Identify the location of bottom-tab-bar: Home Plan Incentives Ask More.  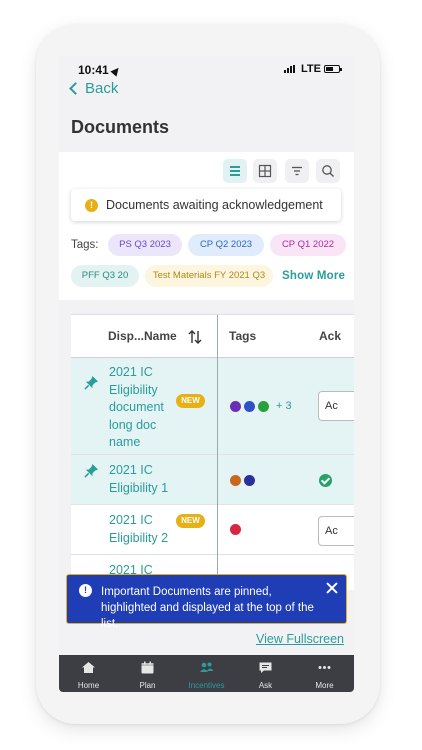
(206, 673).